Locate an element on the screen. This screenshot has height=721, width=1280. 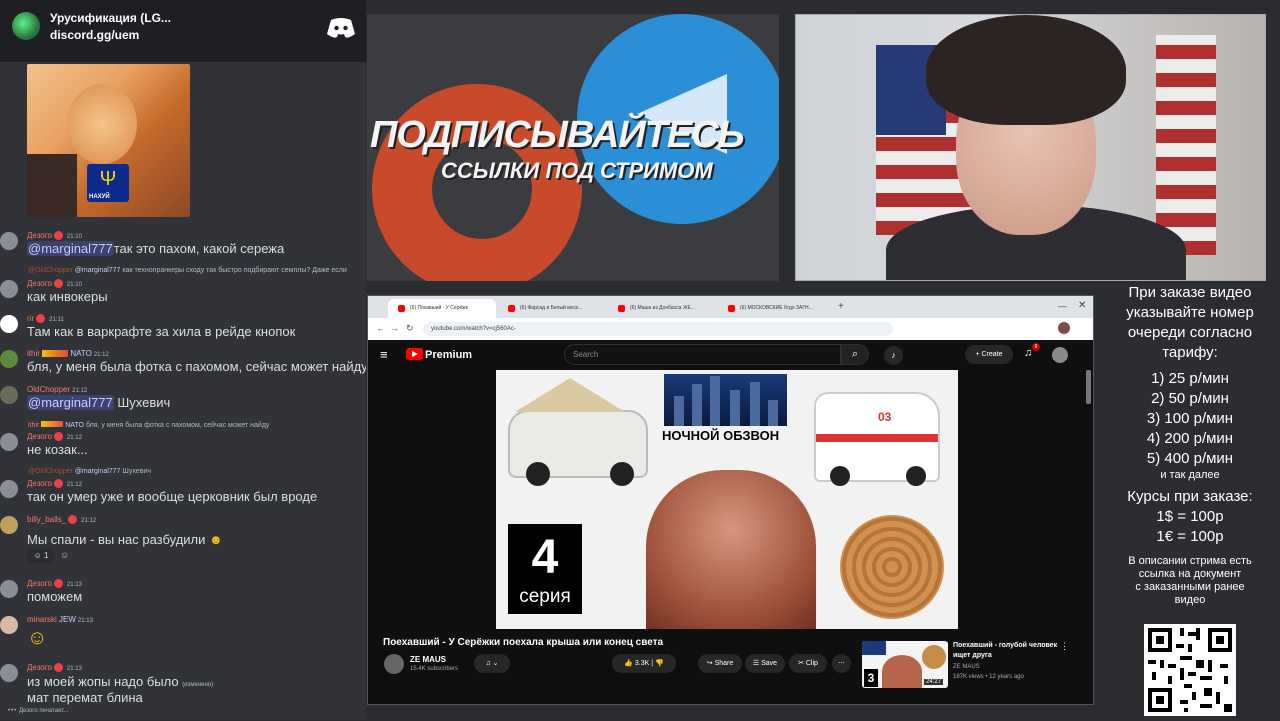
youtube-brand: Premium is located at coordinates (448, 355).